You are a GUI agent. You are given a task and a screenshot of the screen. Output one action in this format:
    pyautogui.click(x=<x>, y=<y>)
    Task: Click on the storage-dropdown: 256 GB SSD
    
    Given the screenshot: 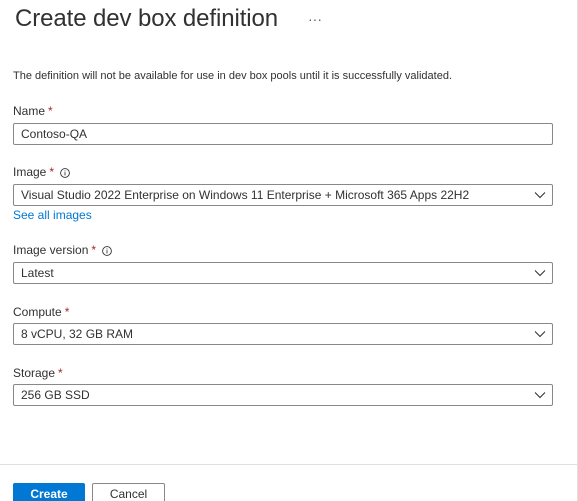 What is the action you would take?
    pyautogui.click(x=283, y=395)
    